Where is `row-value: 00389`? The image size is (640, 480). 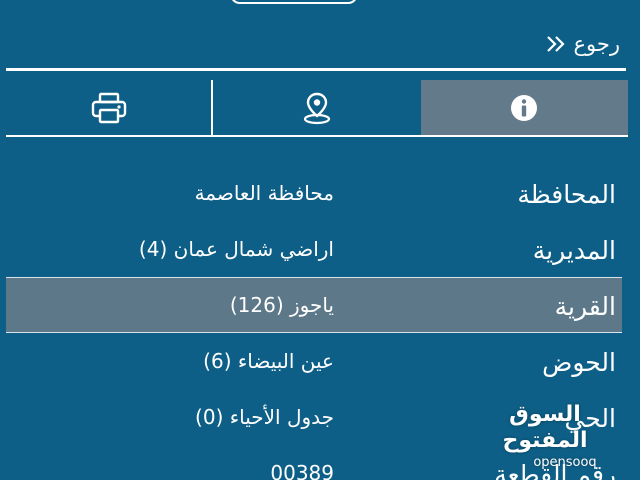
row-value: 00389 is located at coordinates (302, 470).